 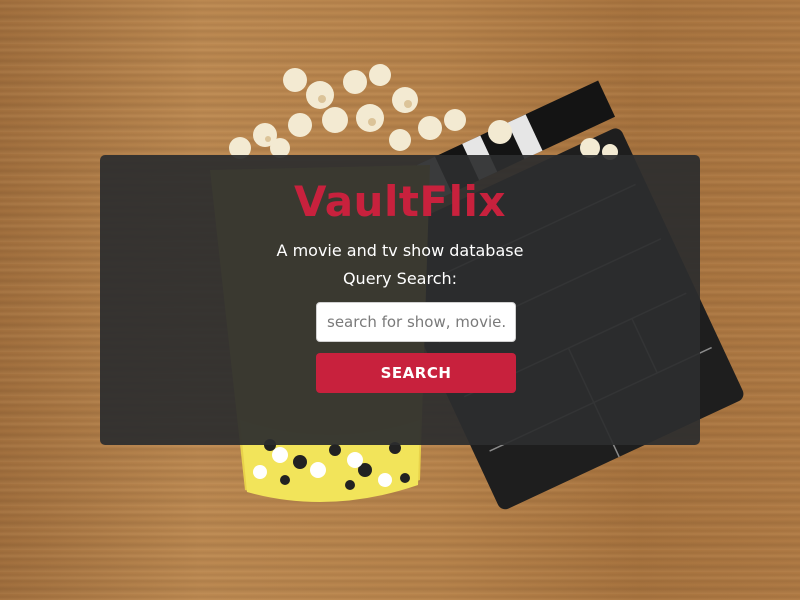 What do you see at coordinates (416, 373) in the screenshot?
I see `search-button: SEARCH` at bounding box center [416, 373].